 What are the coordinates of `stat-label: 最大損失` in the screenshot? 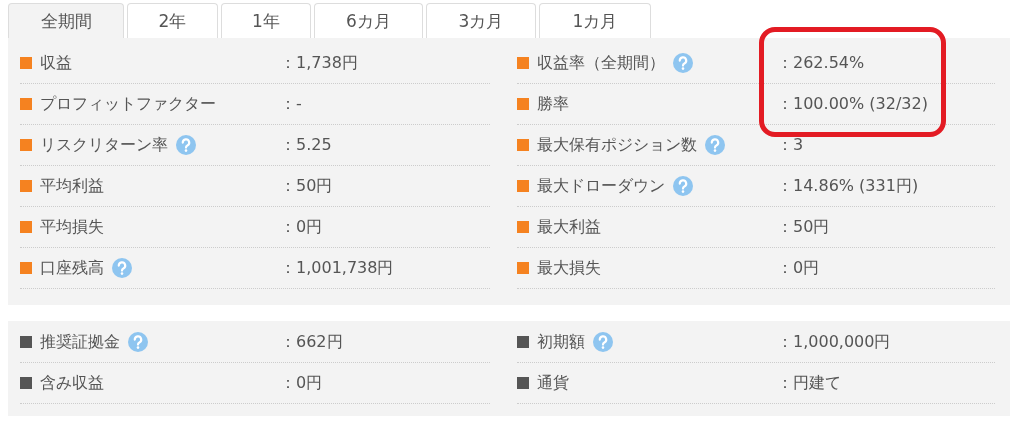 It's located at (569, 268).